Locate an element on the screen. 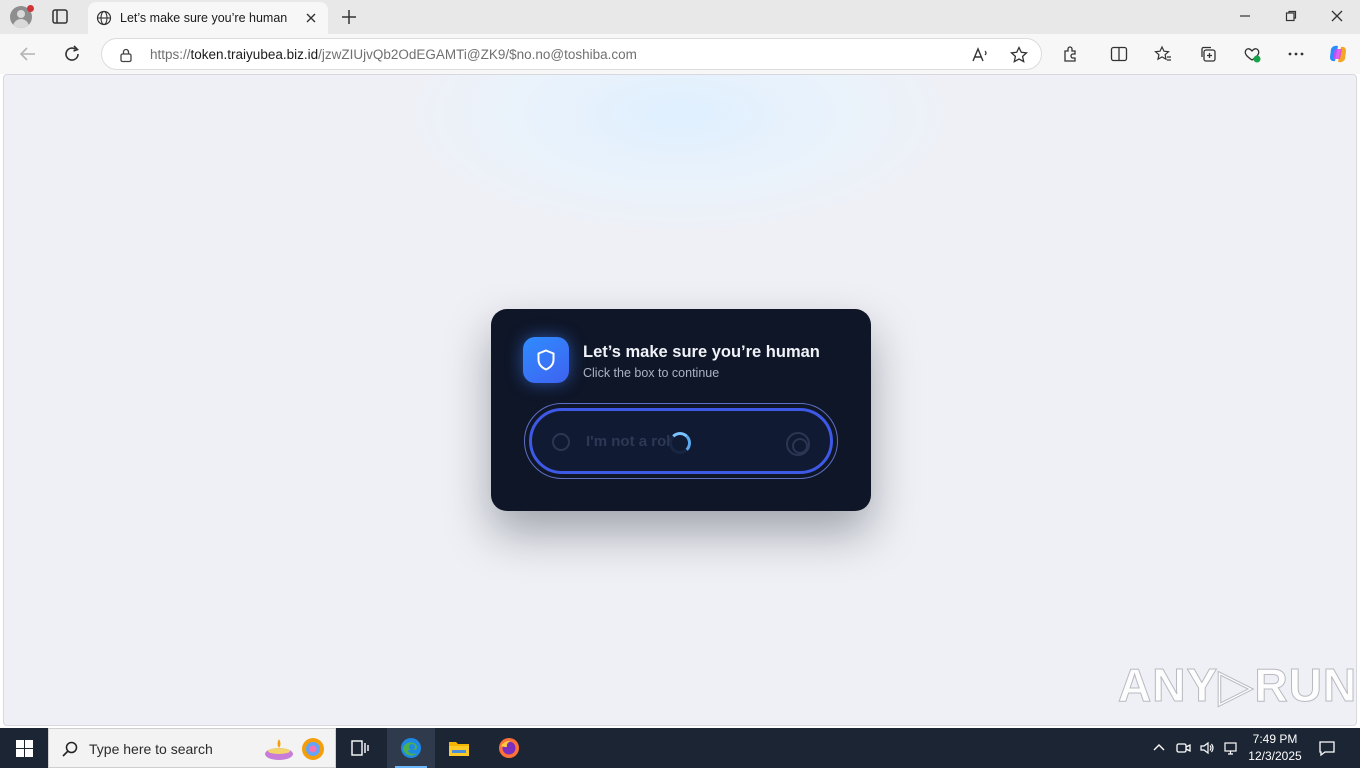 The image size is (1360, 768). favorites-icon is located at coordinates (1163, 54).